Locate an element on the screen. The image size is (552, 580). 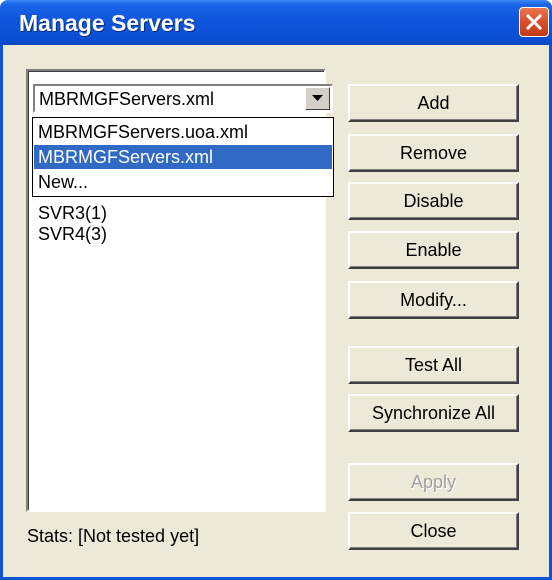
config-file-select: MBRMGFServers.xml is located at coordinates (183, 98).